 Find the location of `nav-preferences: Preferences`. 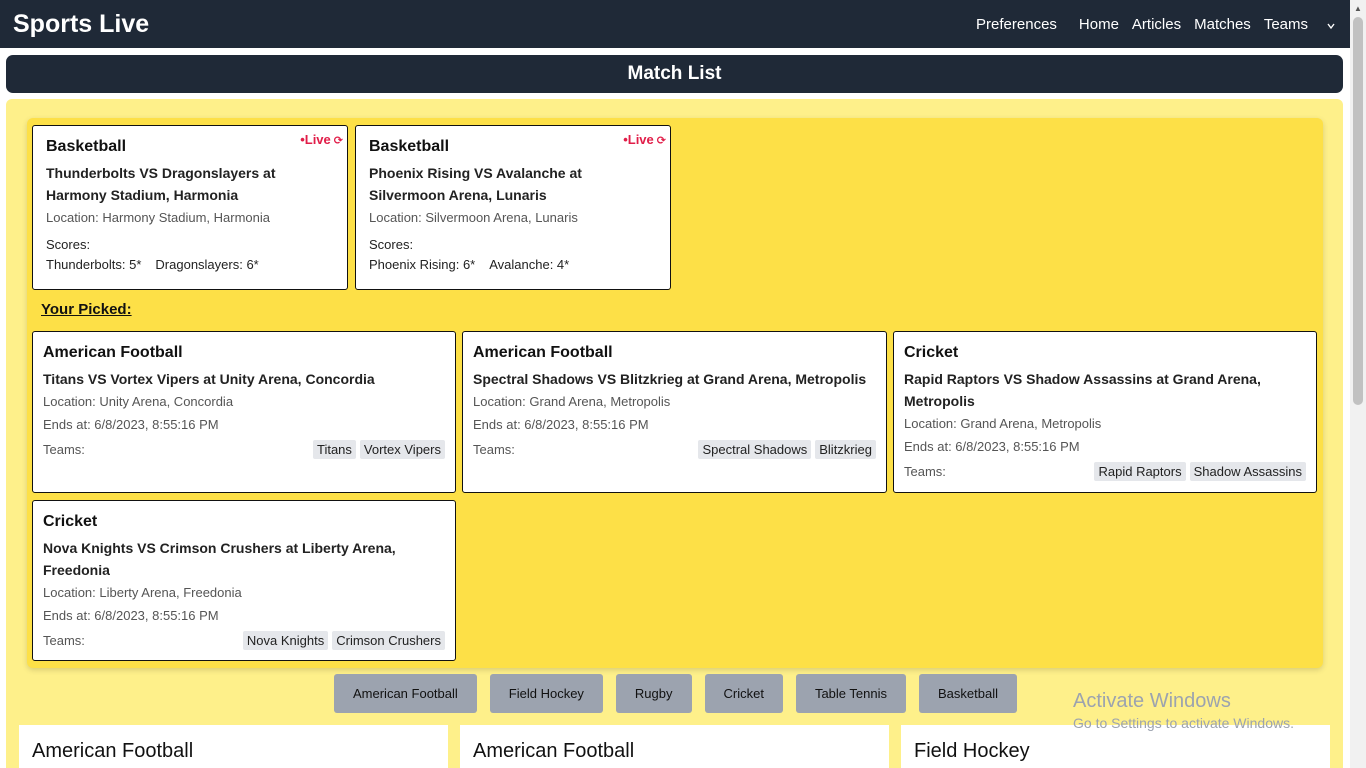

nav-preferences: Preferences is located at coordinates (1016, 24).